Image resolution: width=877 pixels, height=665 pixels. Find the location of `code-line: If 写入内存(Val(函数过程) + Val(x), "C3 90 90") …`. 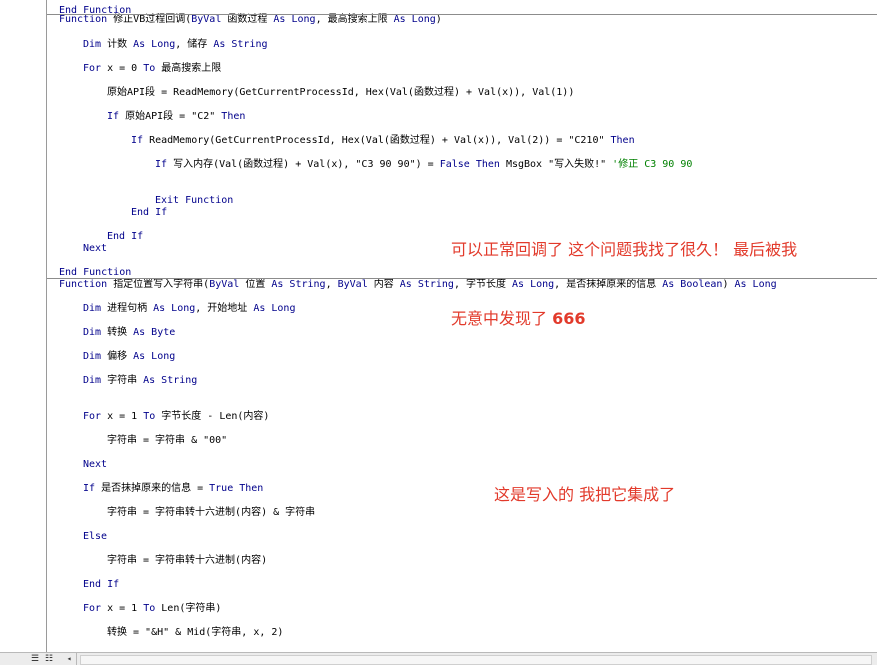

code-line: If 写入内存(Val(函数过程) + Val(x), "C3 90 90") … is located at coordinates (423, 165).